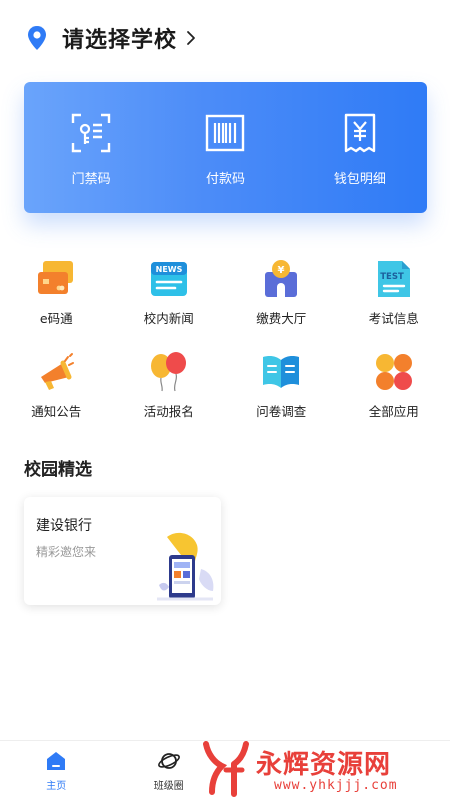 The image size is (450, 800). I want to click on chevron-right-icon, so click(191, 38).